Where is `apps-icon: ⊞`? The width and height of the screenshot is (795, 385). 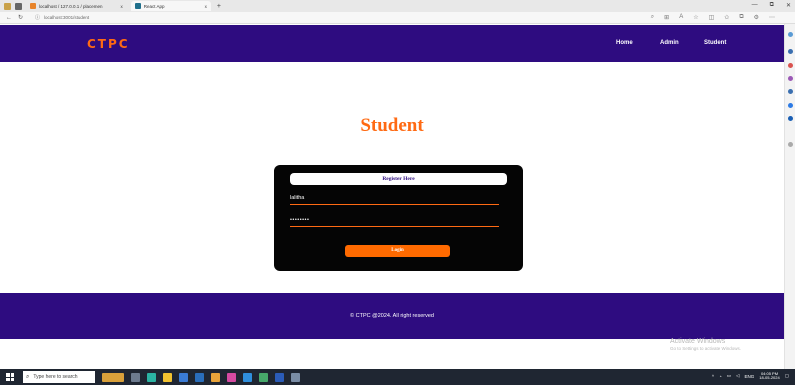 apps-icon: ⊞ is located at coordinates (666, 17).